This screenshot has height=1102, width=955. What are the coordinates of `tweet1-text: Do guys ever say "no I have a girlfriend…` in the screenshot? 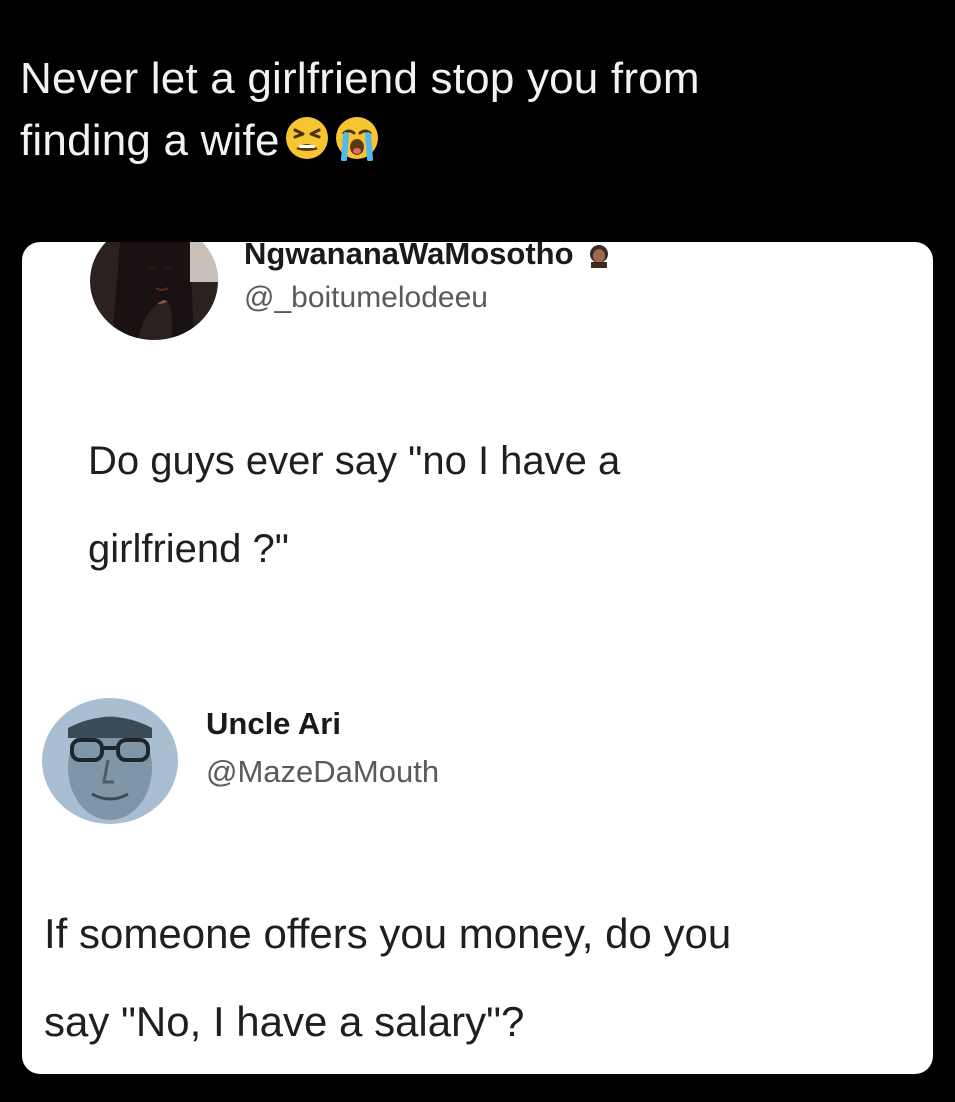 It's located at (354, 505).